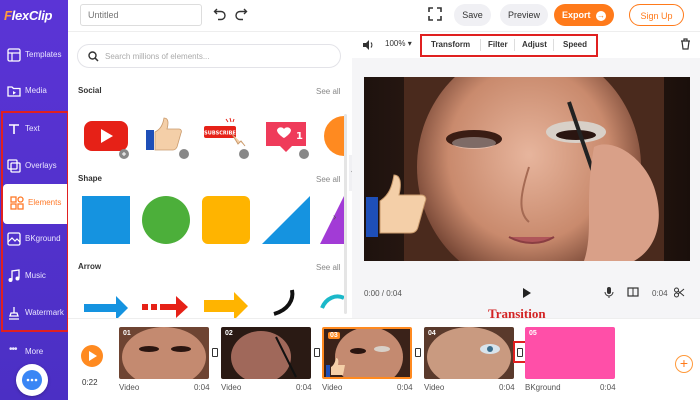 The height and width of the screenshot is (400, 700). I want to click on fullscreen-icon, so click(435, 14).